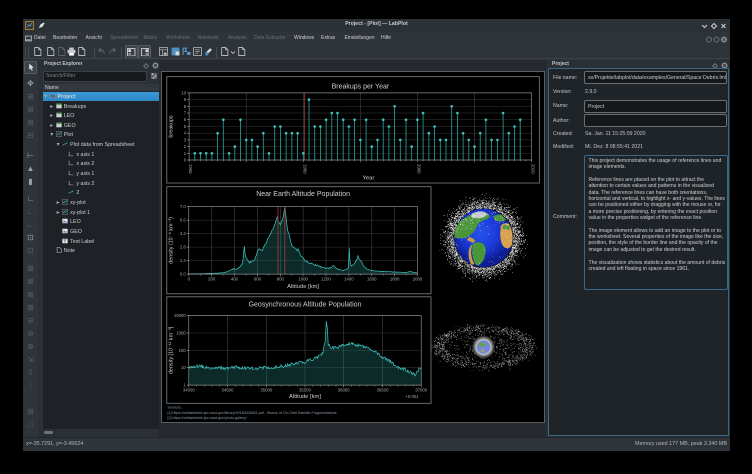 This screenshot has width=752, height=474. What do you see at coordinates (183, 349) in the screenshot?
I see `svg-text: 100` at bounding box center [183, 349].